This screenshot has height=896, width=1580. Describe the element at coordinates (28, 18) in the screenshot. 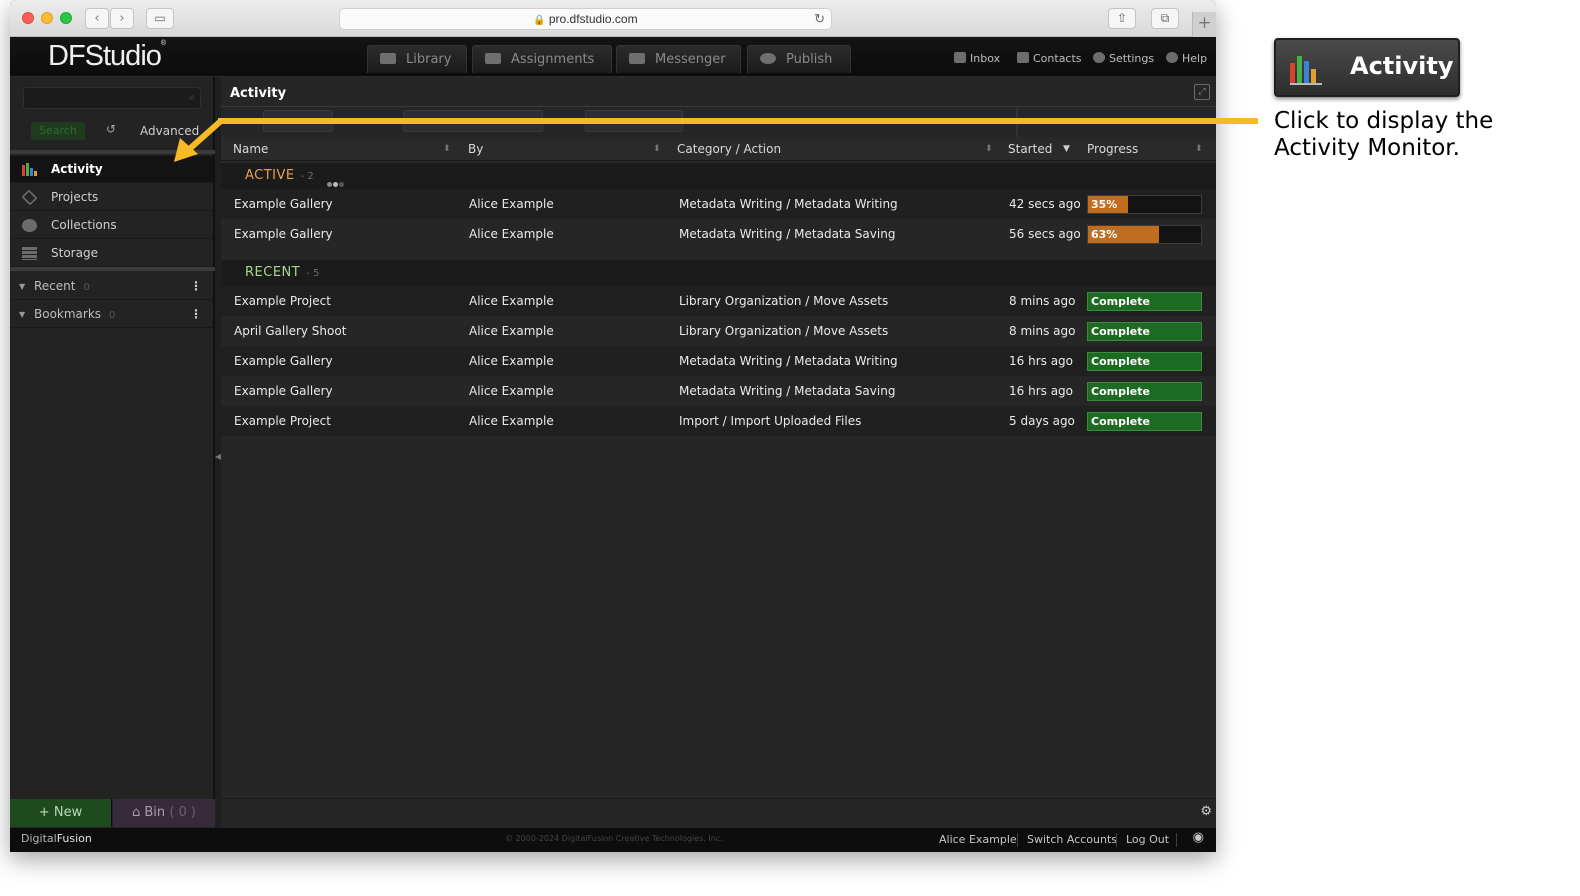

I see `close-window-button` at that location.